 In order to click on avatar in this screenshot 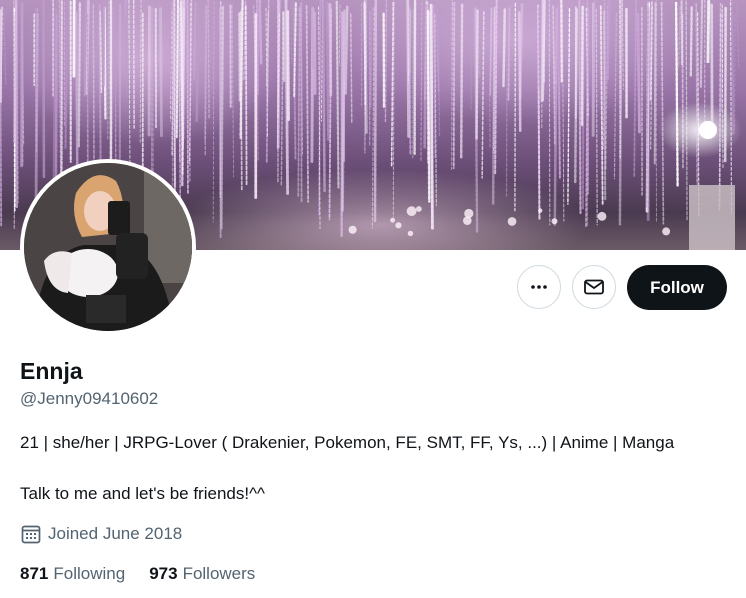, I will do `click(108, 247)`.